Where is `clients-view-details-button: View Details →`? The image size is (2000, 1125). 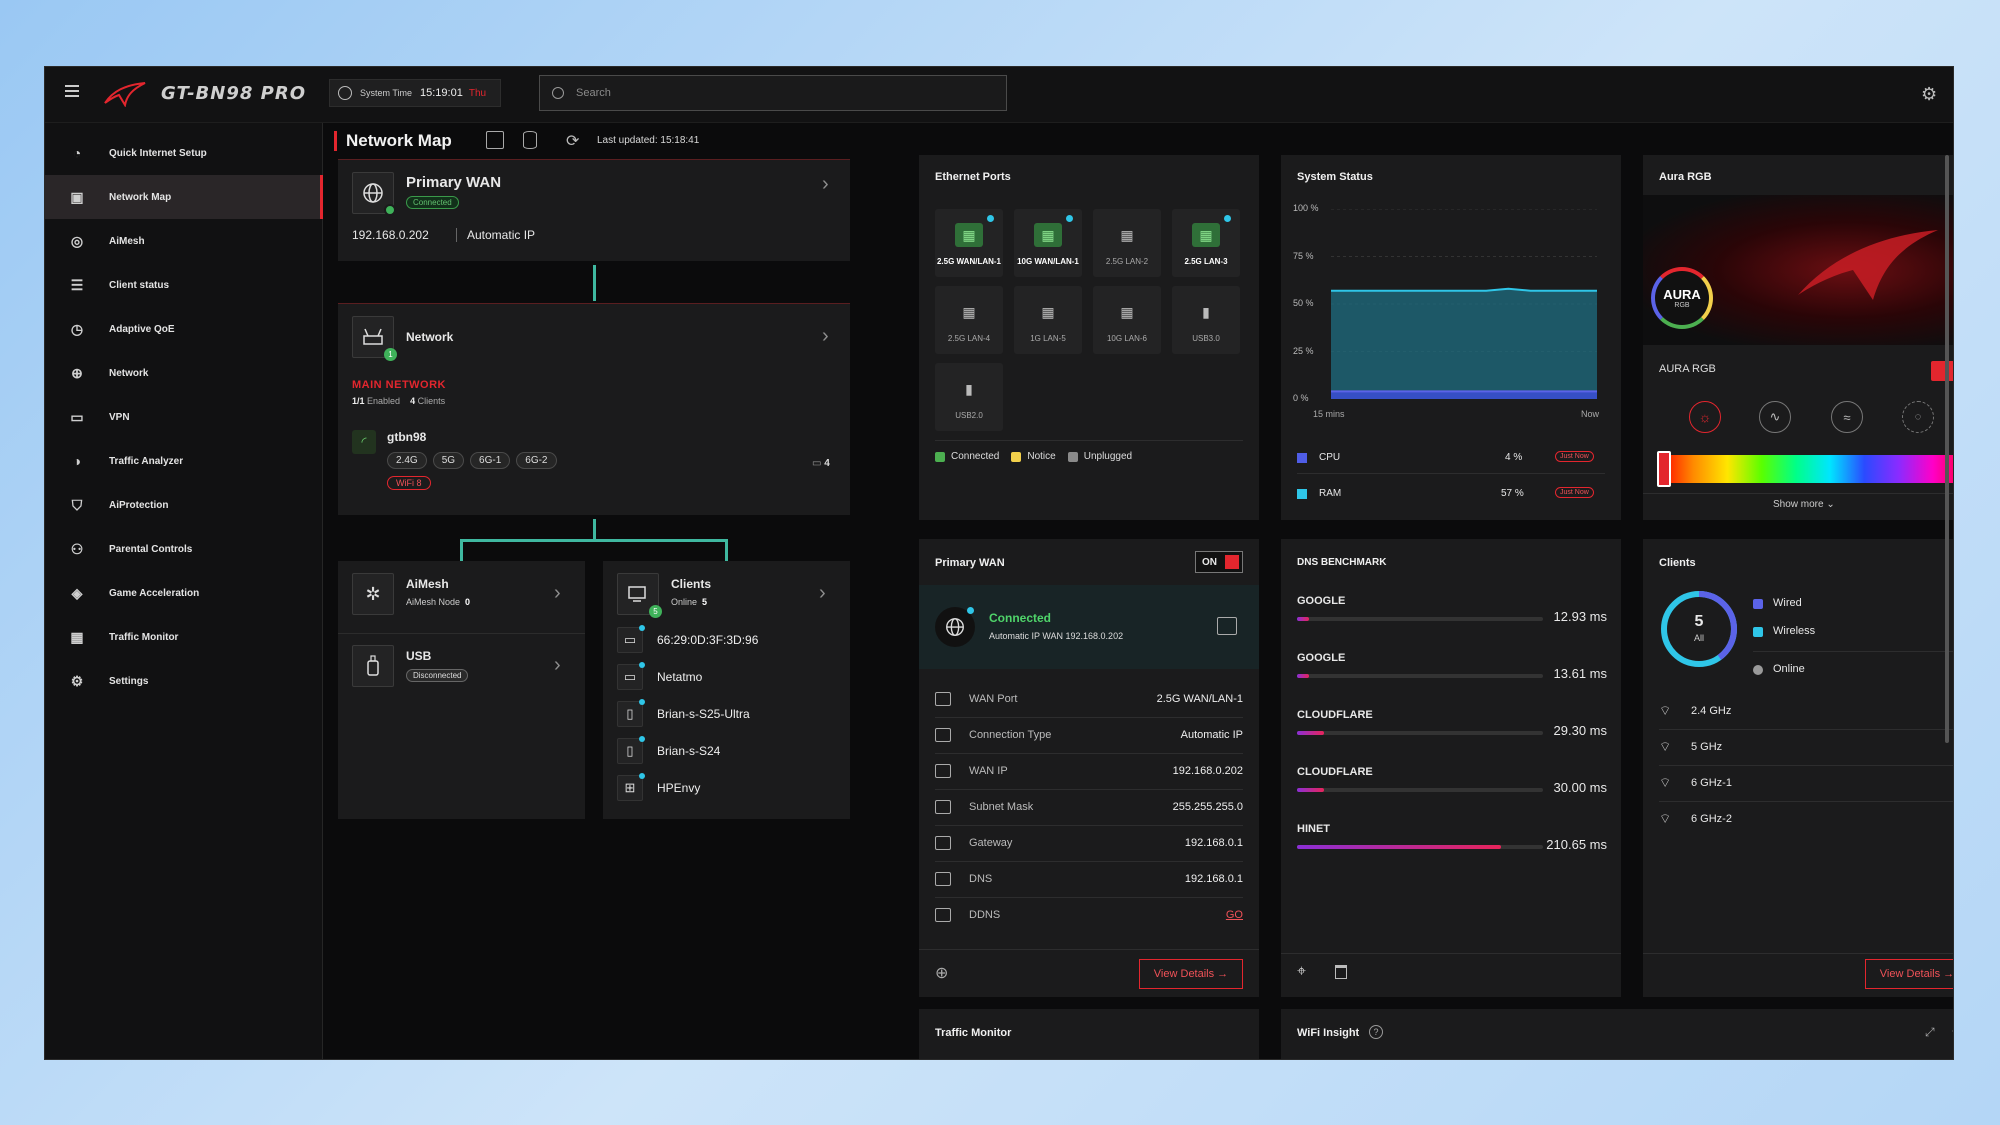 clients-view-details-button: View Details → is located at coordinates (1909, 974).